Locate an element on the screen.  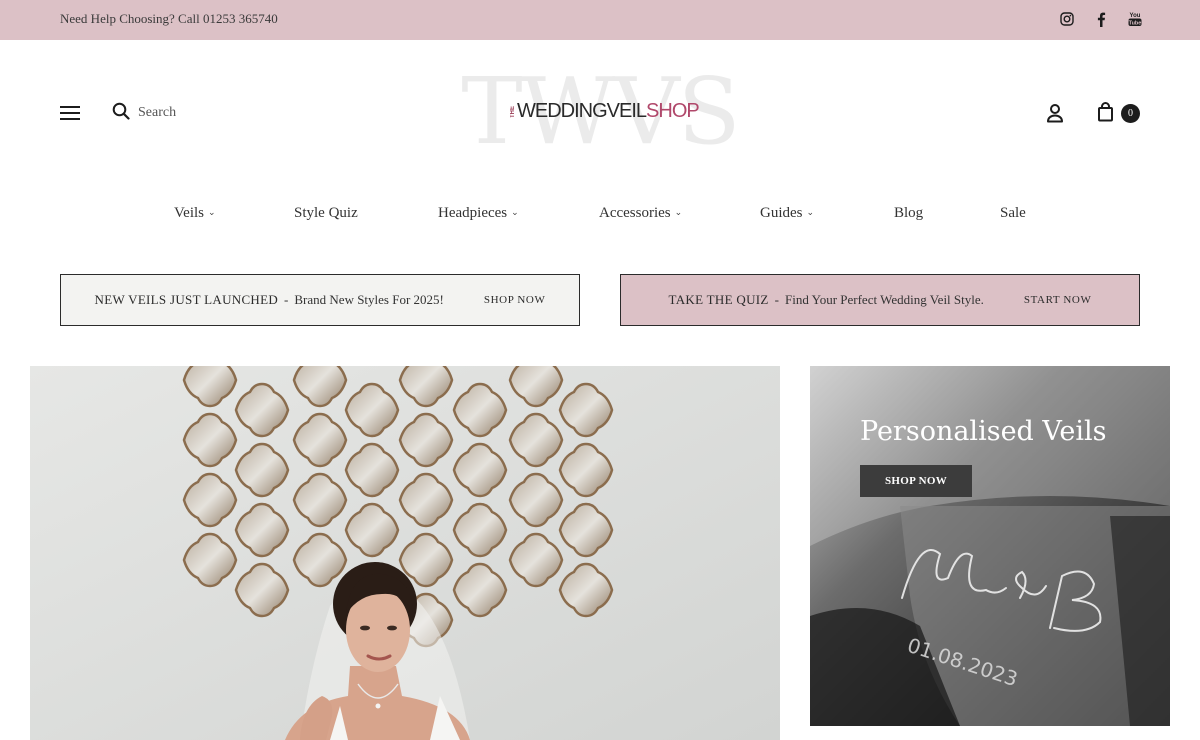
search-icon is located at coordinates (121, 113).